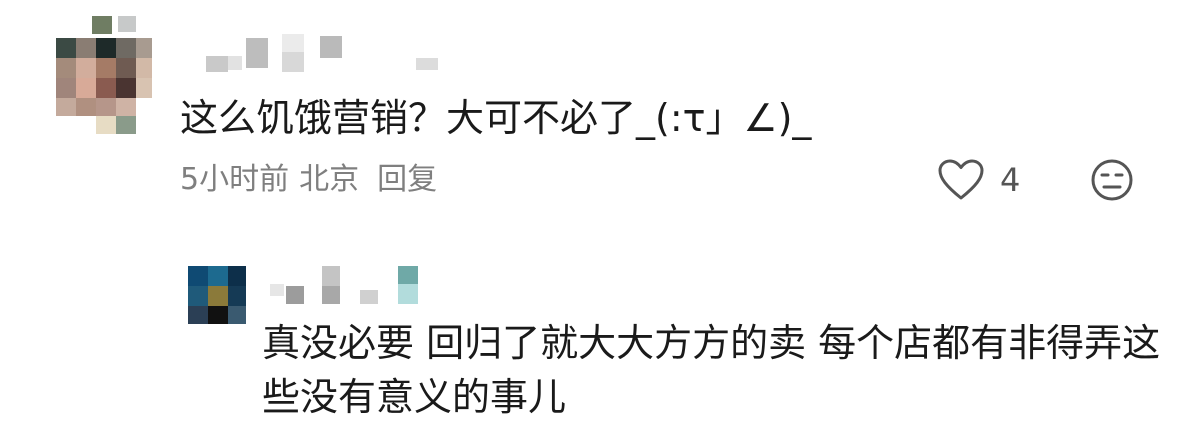 This screenshot has width=1200, height=444. What do you see at coordinates (217, 295) in the screenshot?
I see `reply-avatar` at bounding box center [217, 295].